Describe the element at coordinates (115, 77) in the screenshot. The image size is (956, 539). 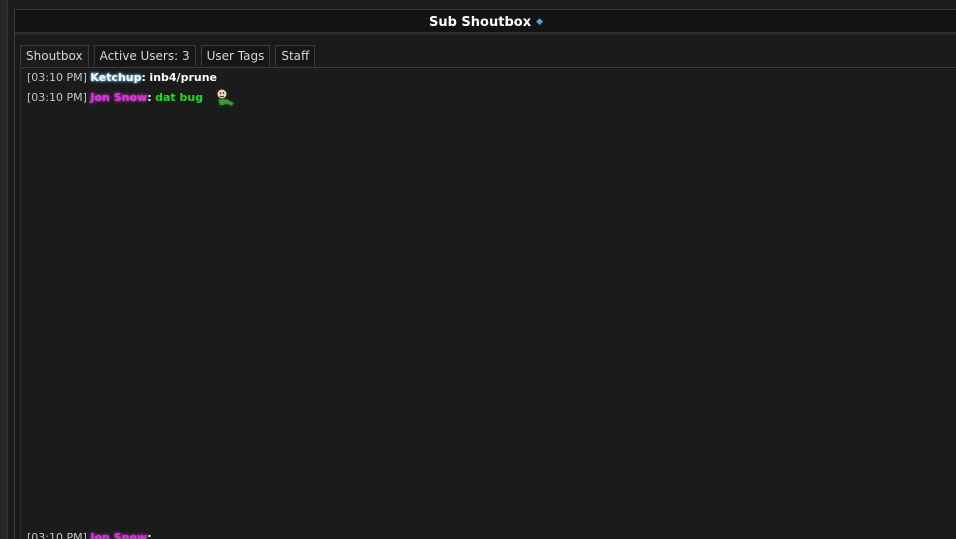
I see `message-username: Ketchup` at that location.